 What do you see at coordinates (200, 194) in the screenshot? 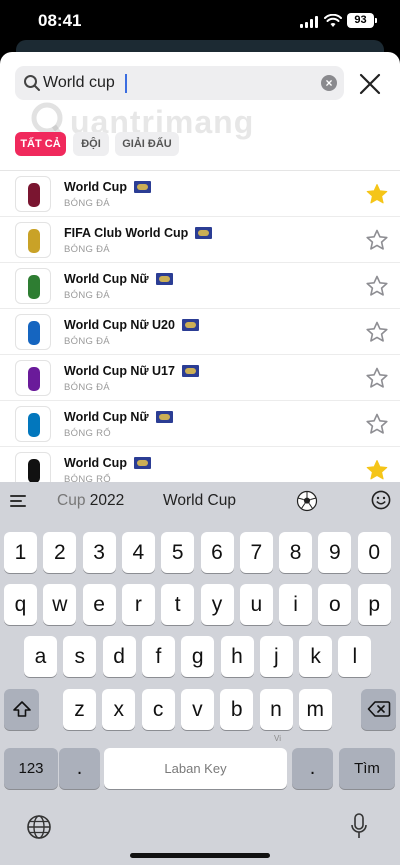
I see `result-row: World Cup BÓNG ĐÁ` at bounding box center [200, 194].